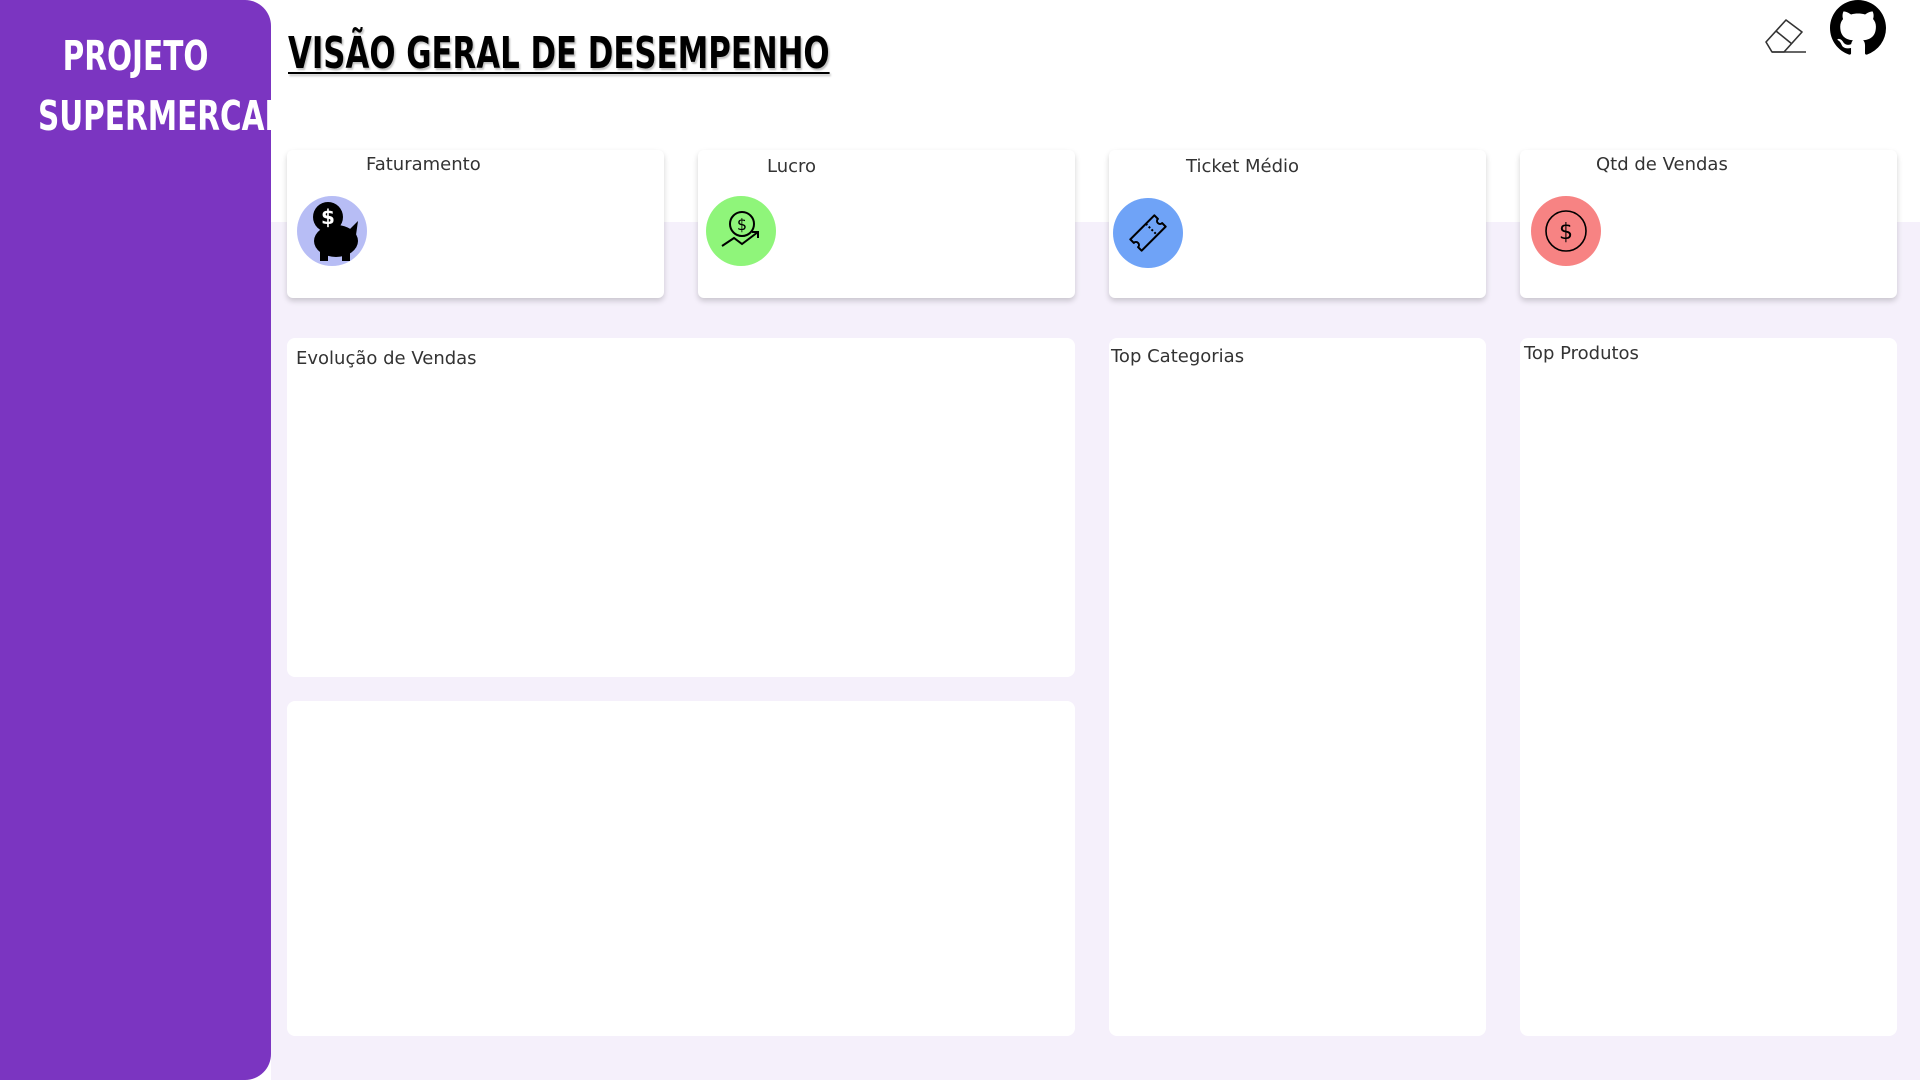 The height and width of the screenshot is (1080, 1920). Describe the element at coordinates (135, 56) in the screenshot. I see `brand-title-line-1: PROJETO` at that location.